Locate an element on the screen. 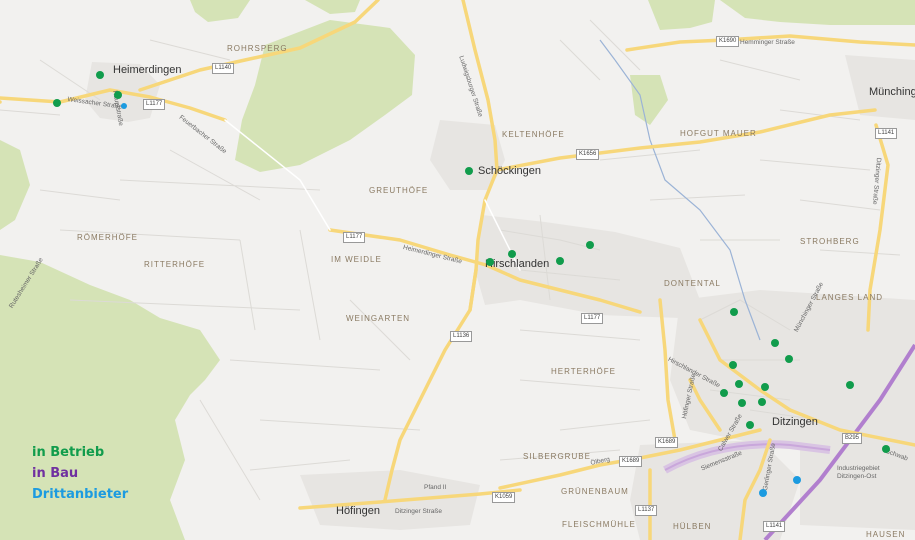 The width and height of the screenshot is (915, 540). area-label-huelben: HÜLBEN is located at coordinates (692, 526).